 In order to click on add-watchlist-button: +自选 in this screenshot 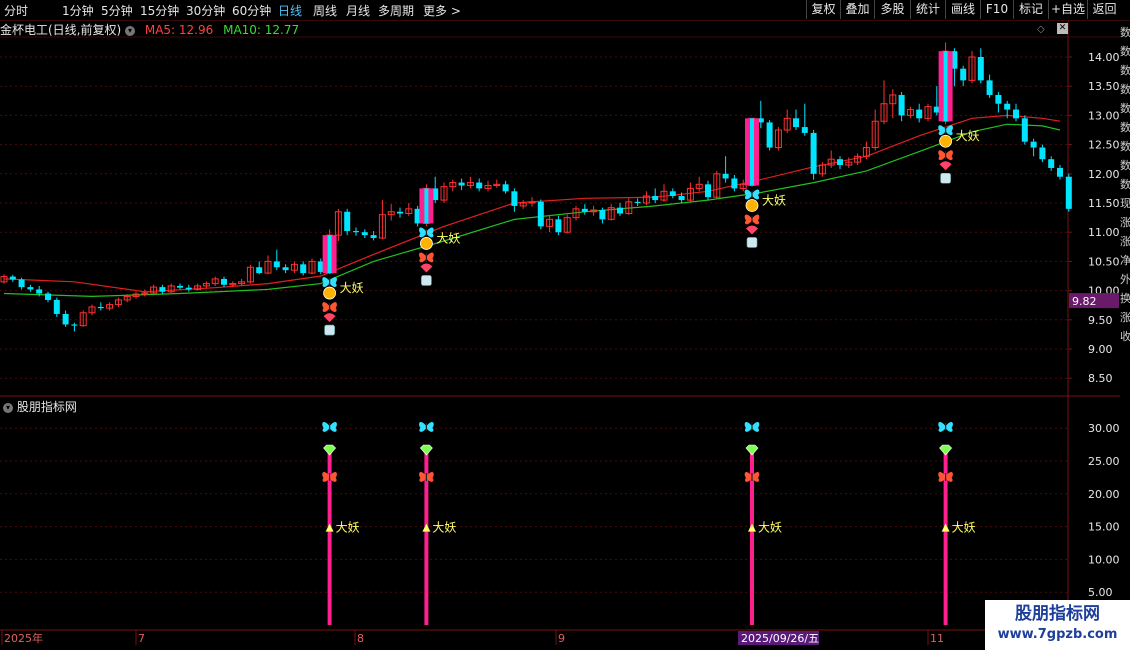, I will do `click(1067, 9)`.